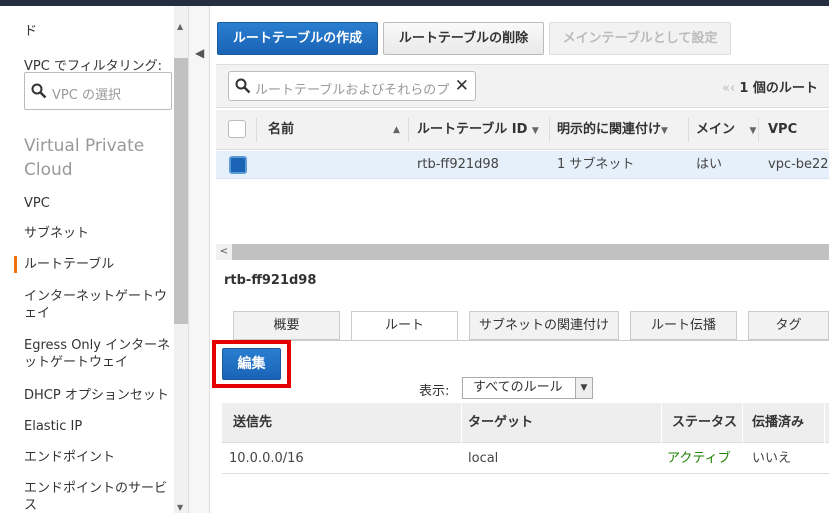 This screenshot has width=829, height=513. What do you see at coordinates (726, 88) in the screenshot?
I see `first-page-icon: «` at bounding box center [726, 88].